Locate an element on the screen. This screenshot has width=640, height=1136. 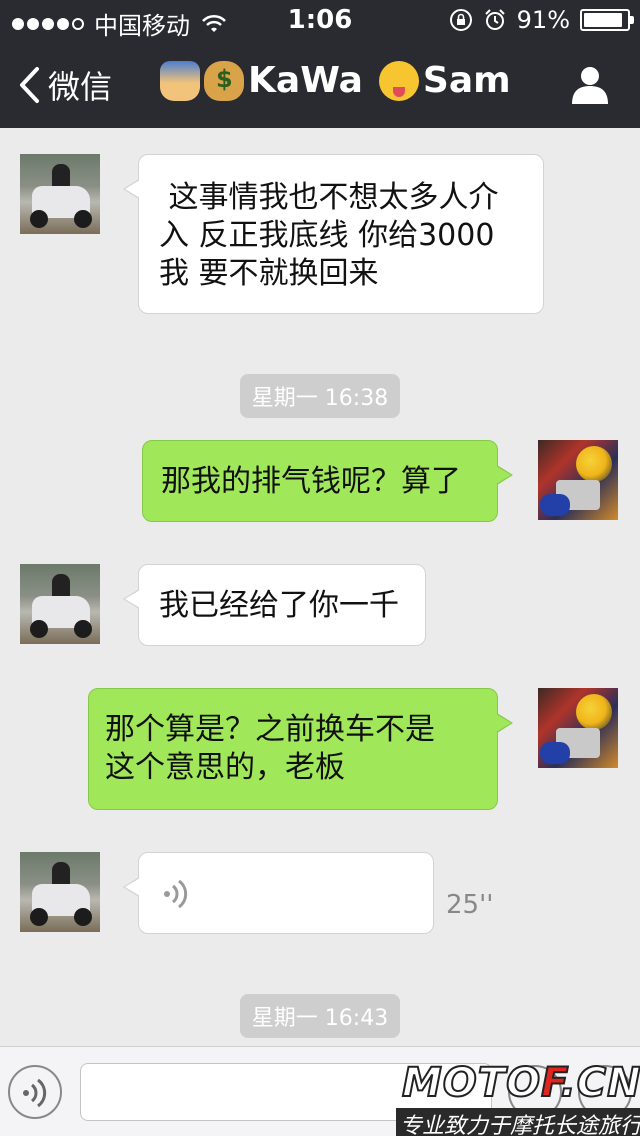
folded-hands-emoji-icon is located at coordinates (180, 80).